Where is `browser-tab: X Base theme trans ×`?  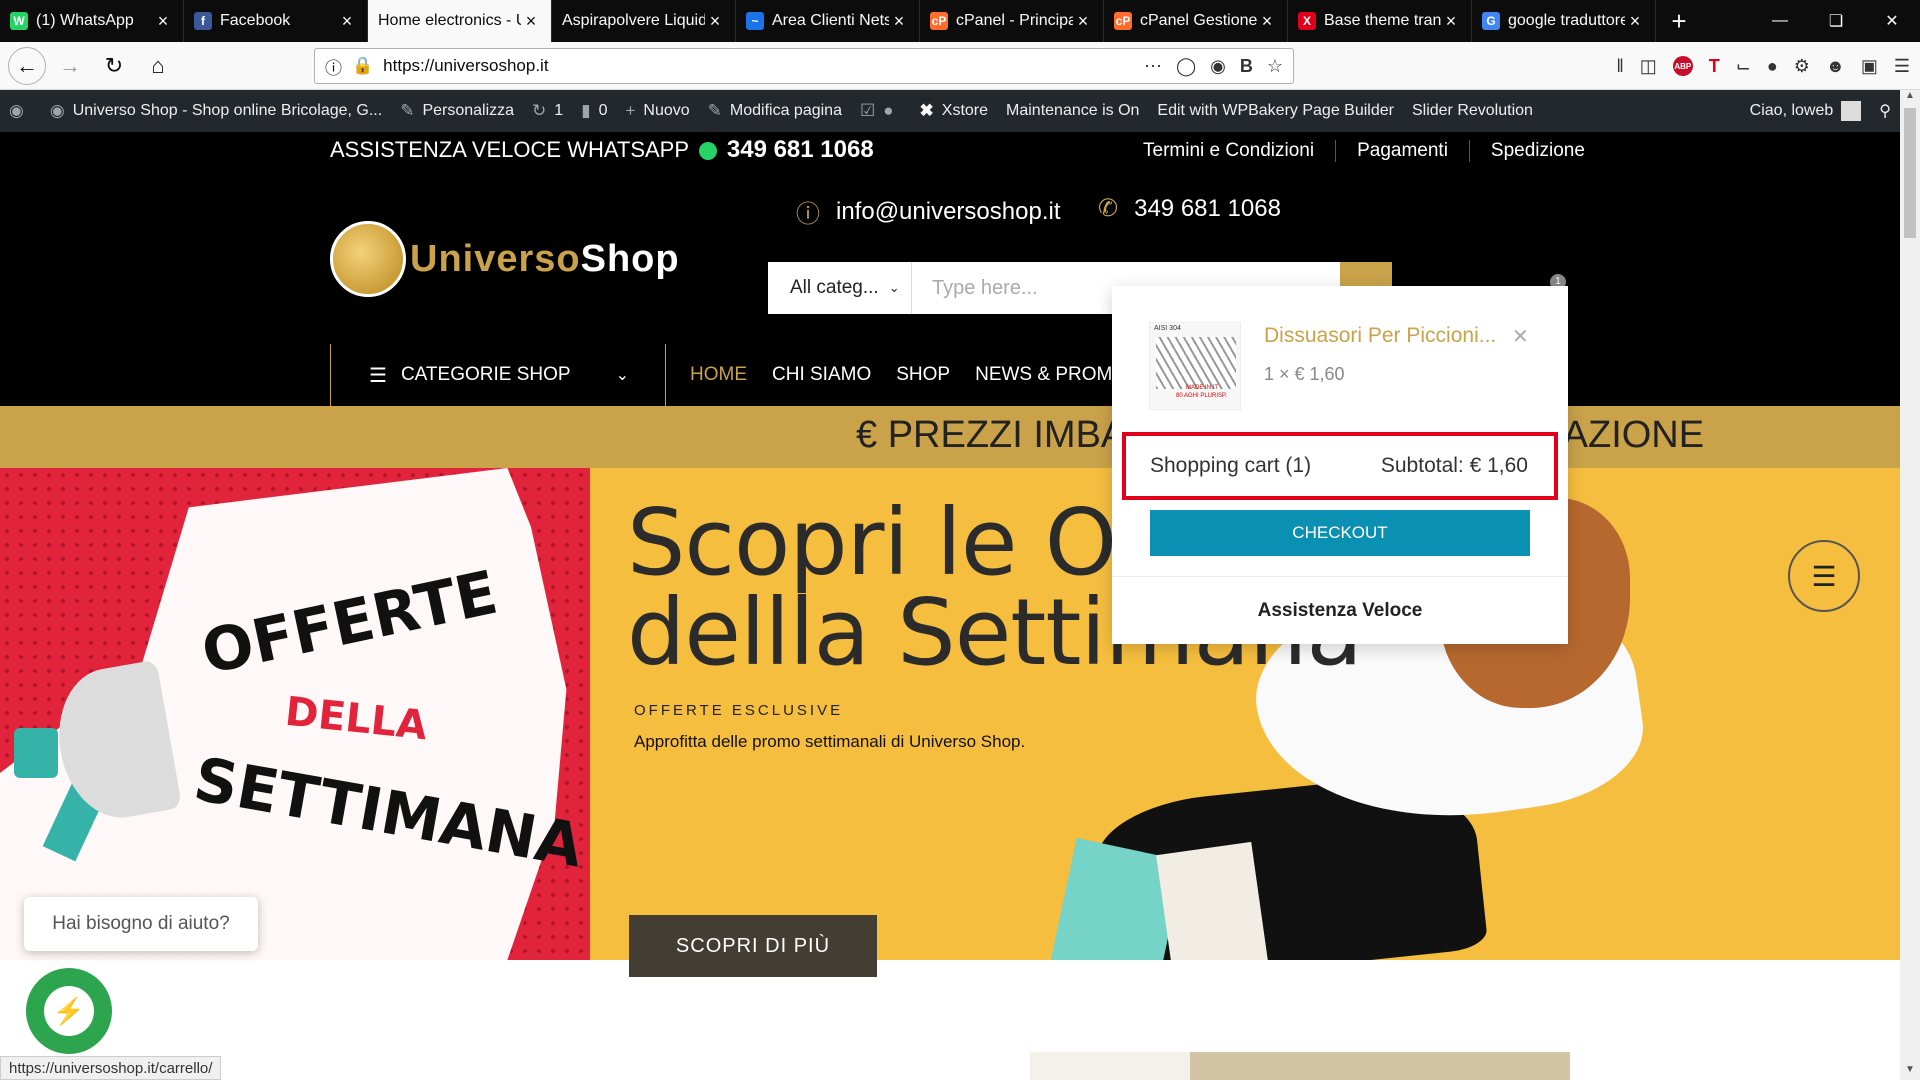 browser-tab: X Base theme trans × is located at coordinates (1380, 21).